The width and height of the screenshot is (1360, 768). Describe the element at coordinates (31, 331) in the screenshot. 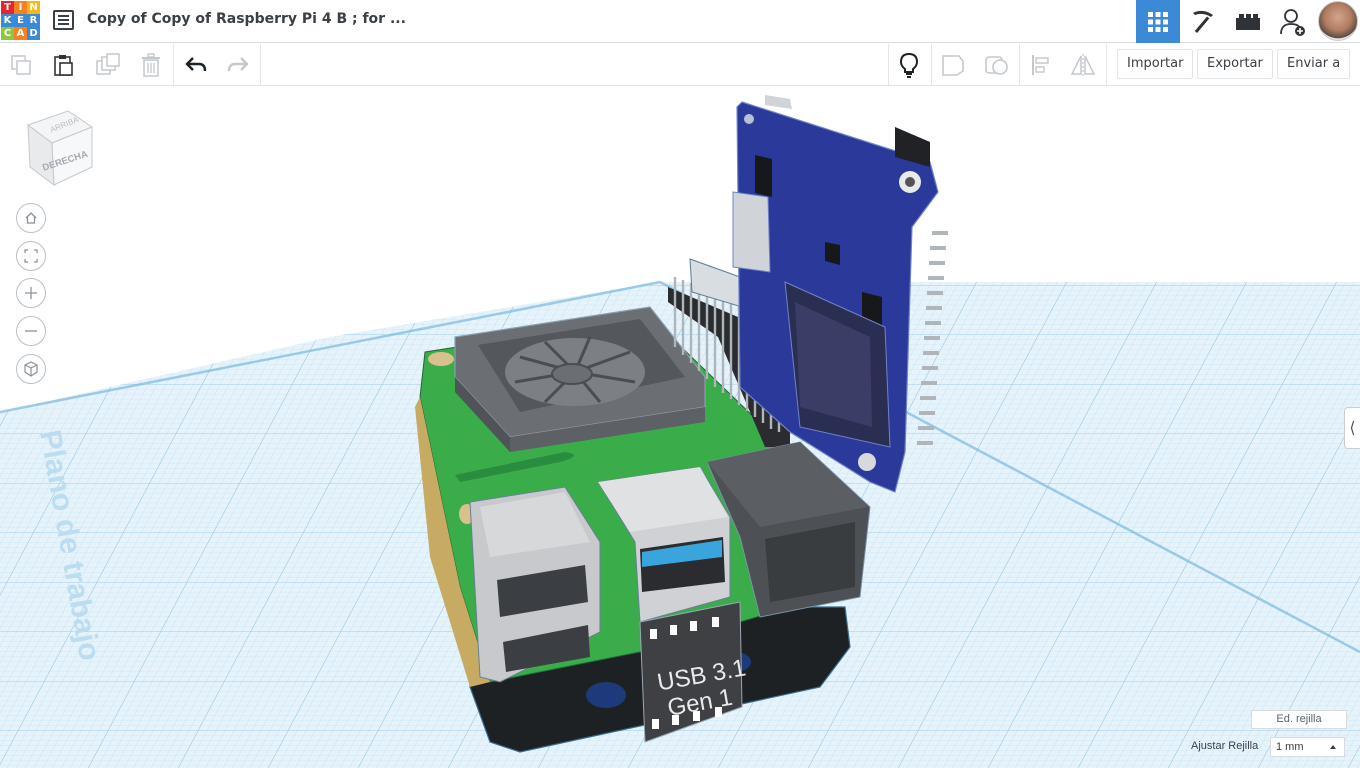

I see `zoom-out-icon` at that location.